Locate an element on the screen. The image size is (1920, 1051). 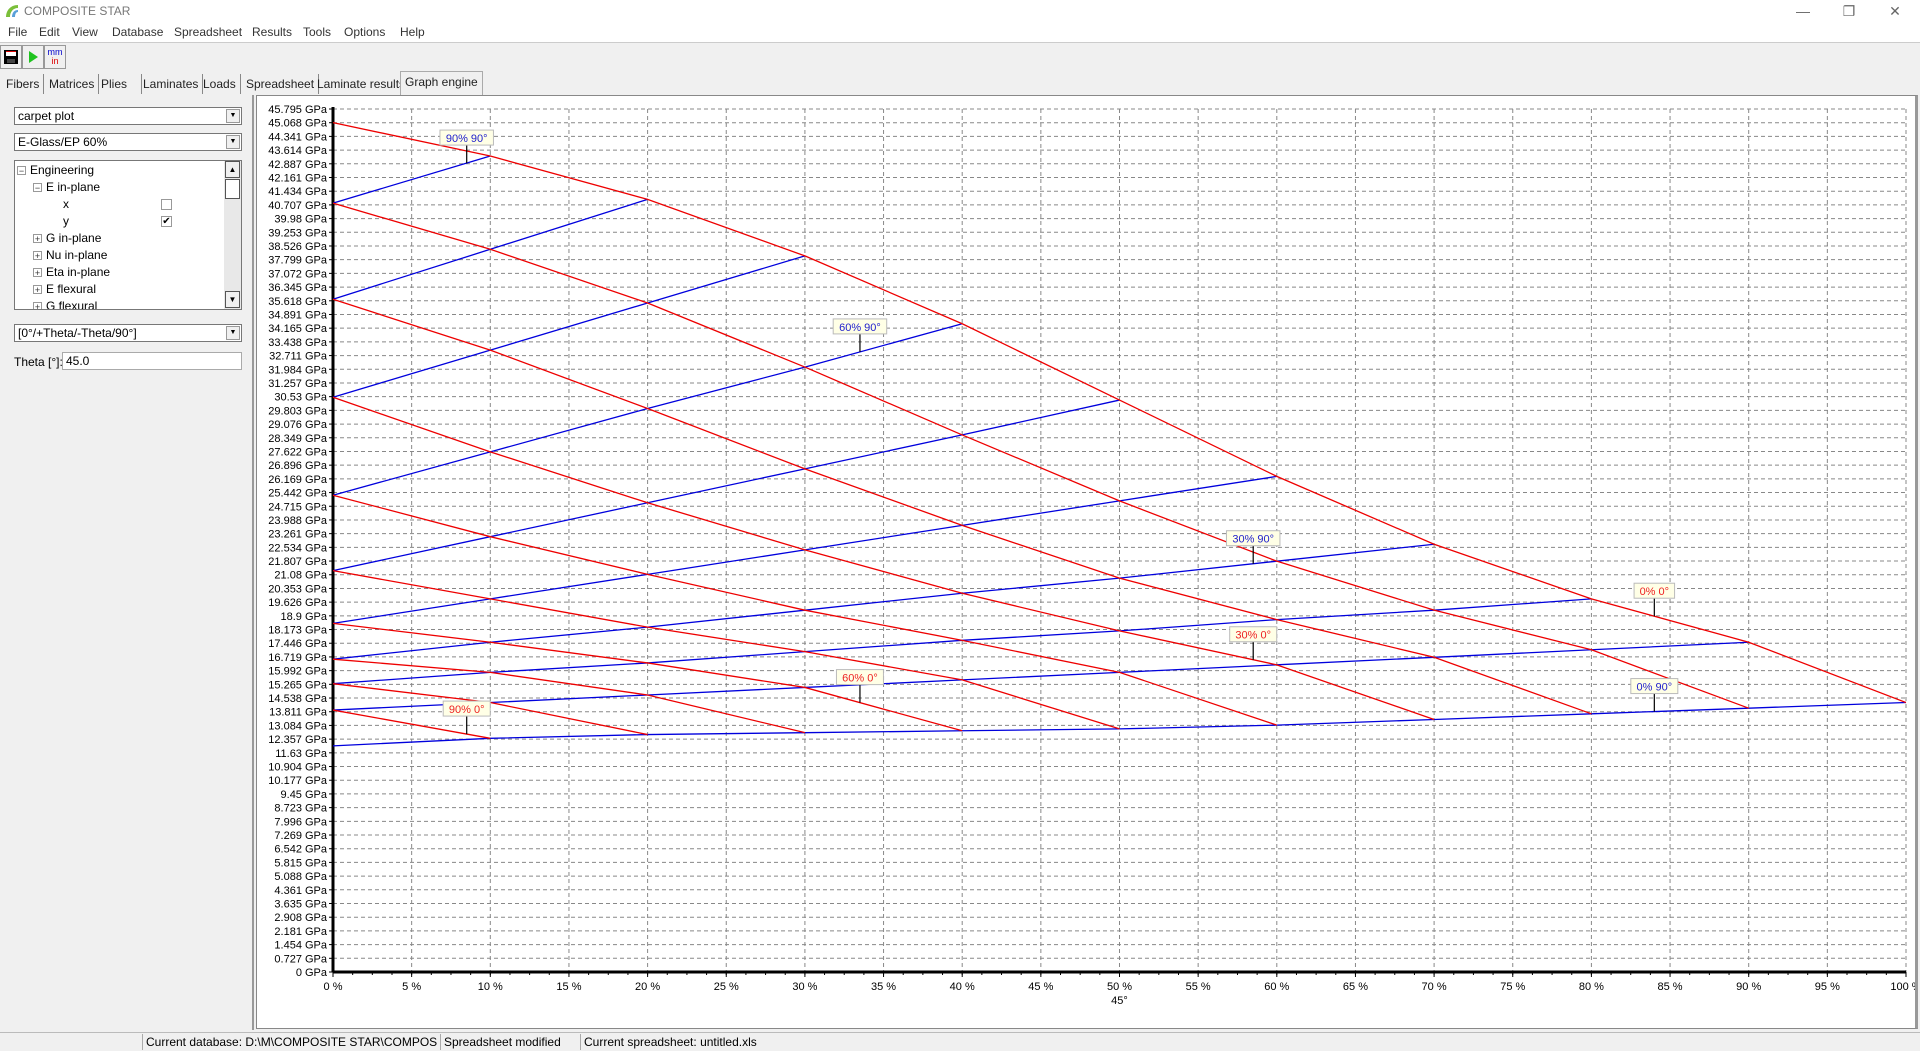
y-tick-label: 12.357 GPa is located at coordinates (298, 740).